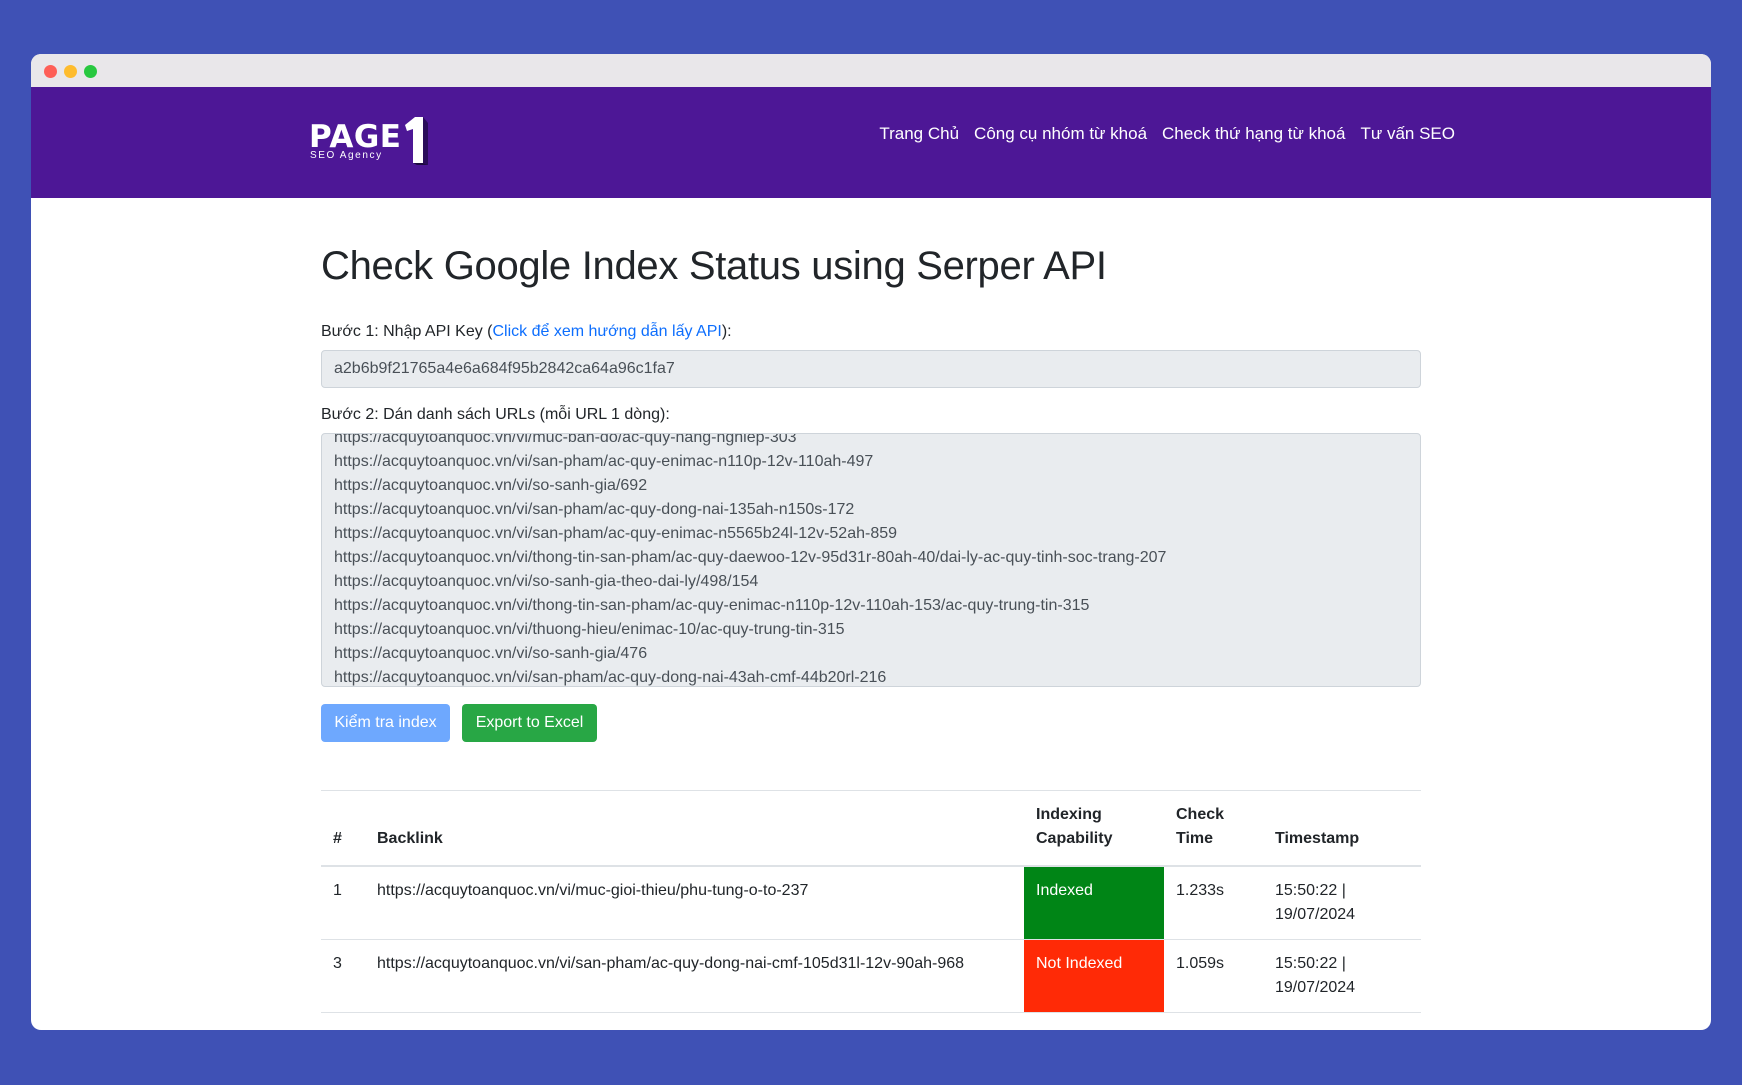 Image resolution: width=1742 pixels, height=1085 pixels. Describe the element at coordinates (1094, 976) in the screenshot. I see `status-badge: Not Indexed` at that location.